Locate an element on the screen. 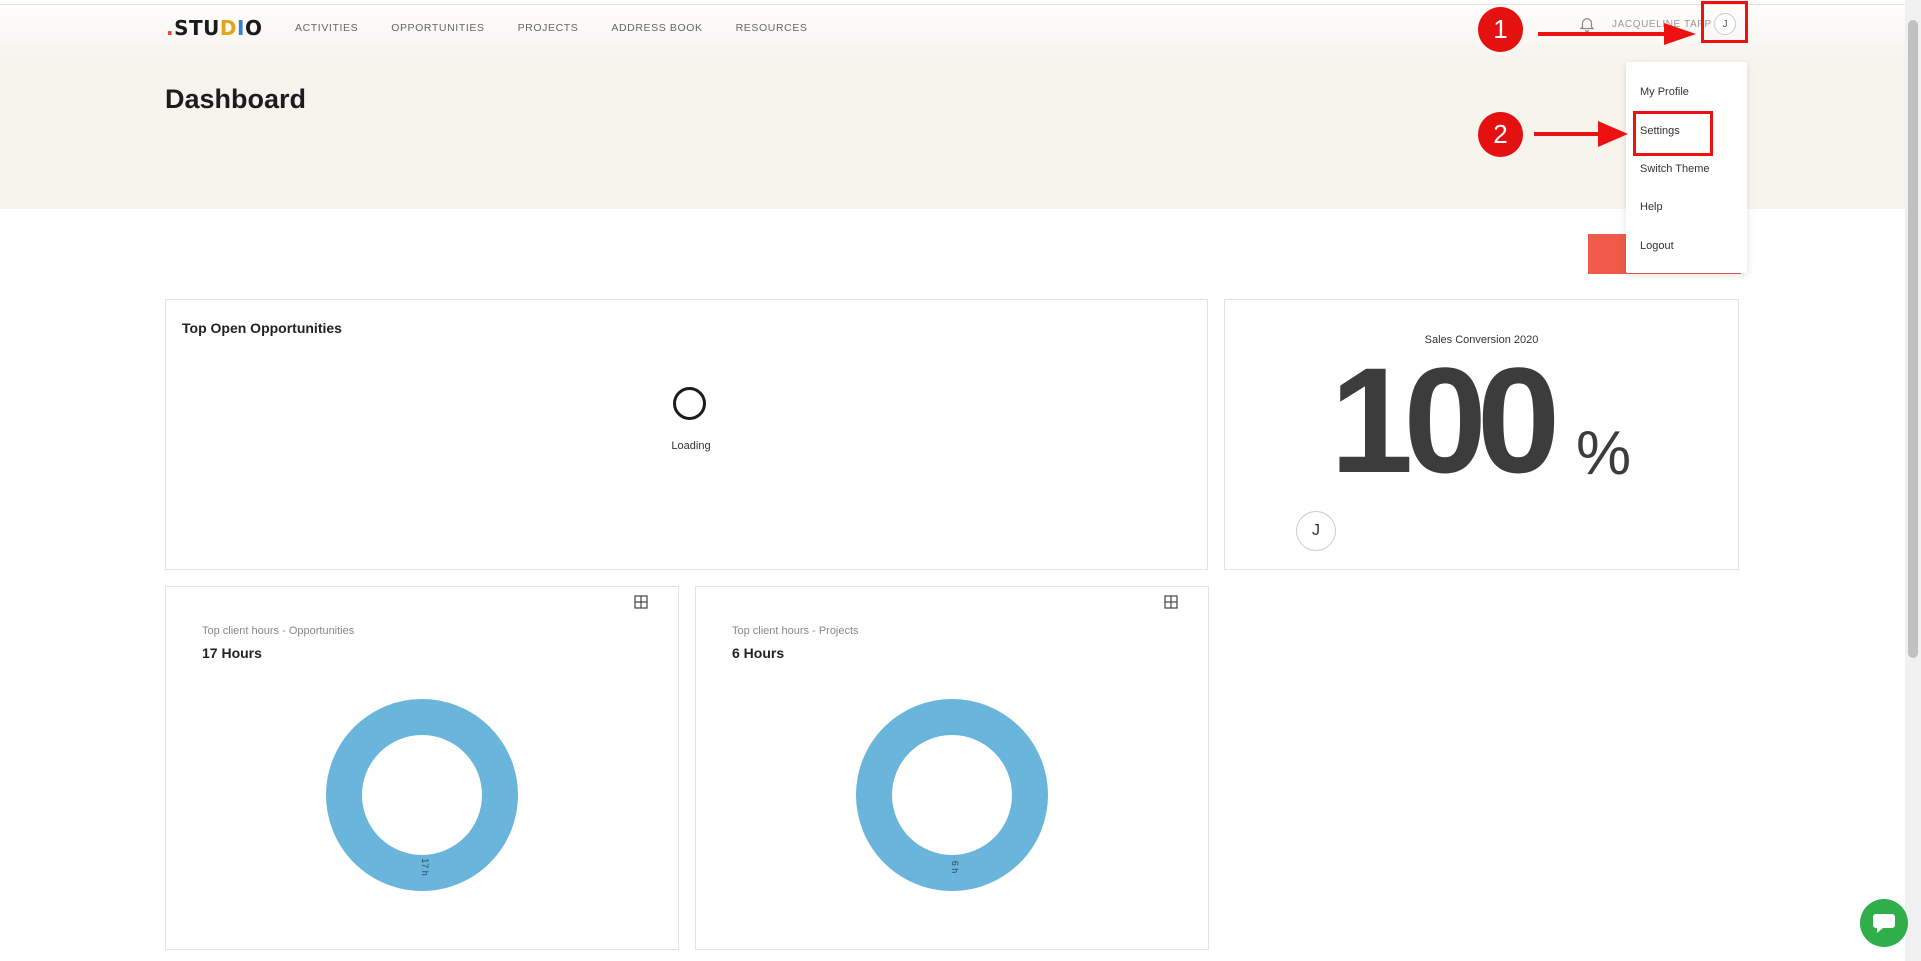 Image resolution: width=1921 pixels, height=961 pixels. donut-chart: 17 h is located at coordinates (422, 795).